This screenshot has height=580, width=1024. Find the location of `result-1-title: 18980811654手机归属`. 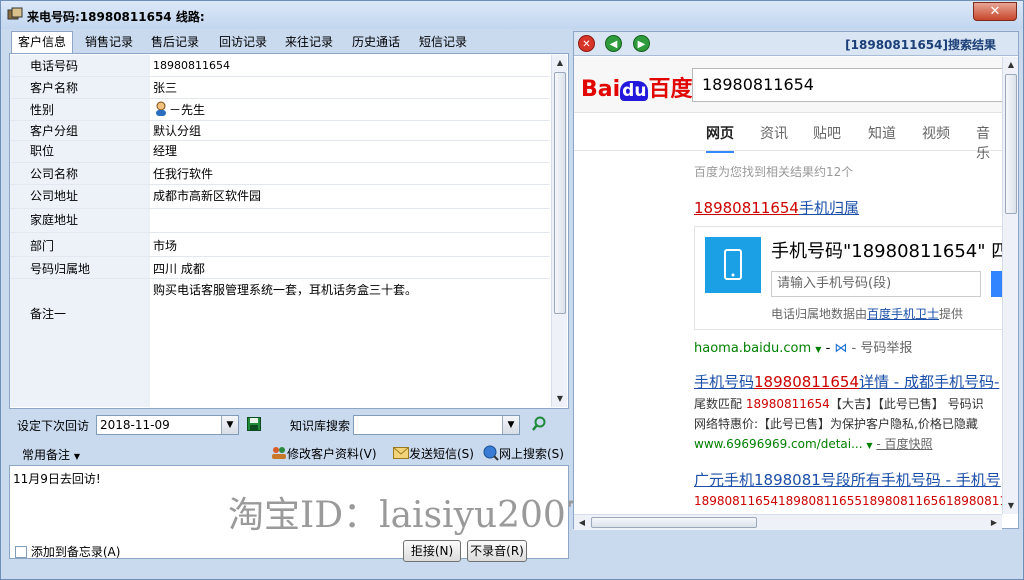

result-1-title: 18980811654手机归属 is located at coordinates (776, 207).